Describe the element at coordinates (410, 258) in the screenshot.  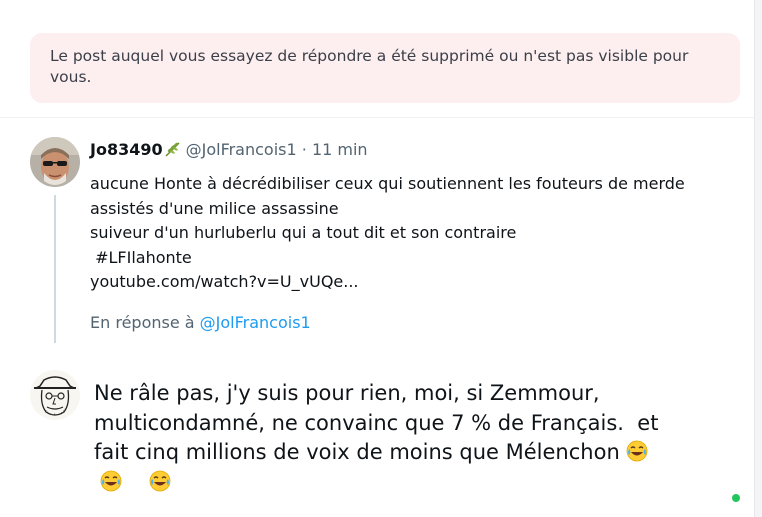
I see `hashtag-line: #LFIlahonte` at that location.